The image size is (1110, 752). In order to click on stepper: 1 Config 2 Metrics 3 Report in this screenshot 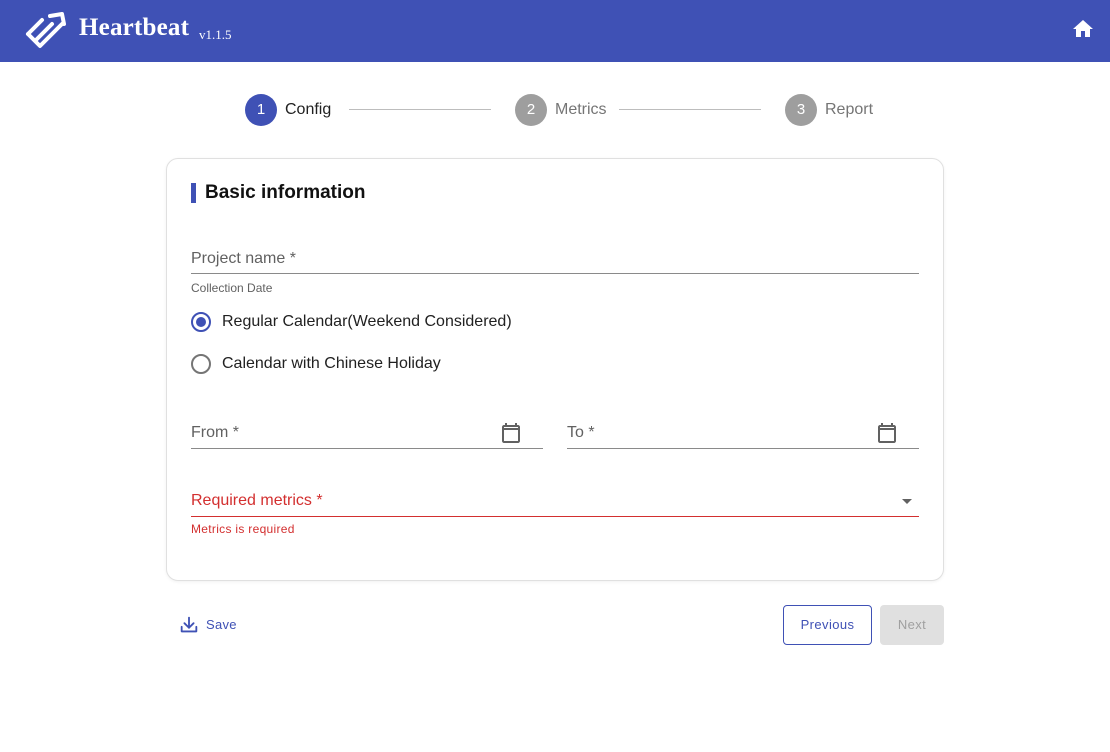, I will do `click(555, 110)`.